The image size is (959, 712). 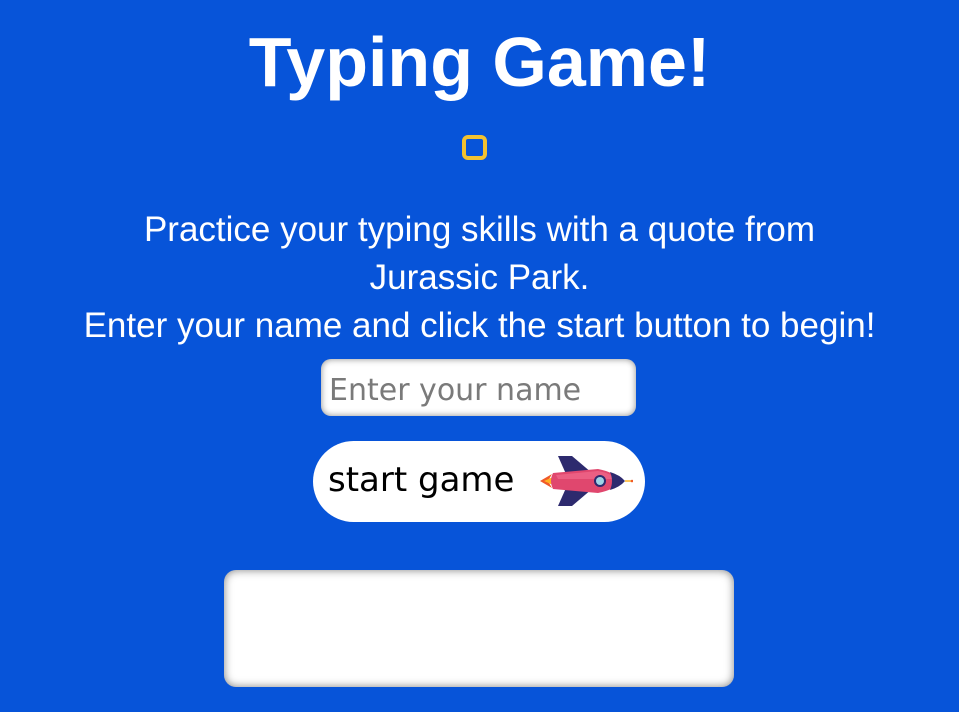 I want to click on quote-display-box, so click(x=479, y=628).